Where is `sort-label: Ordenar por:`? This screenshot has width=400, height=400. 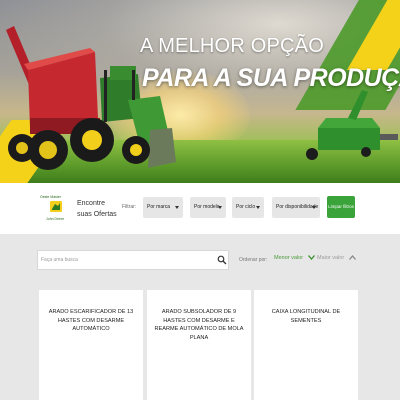
sort-label: Ordenar por: is located at coordinates (253, 260).